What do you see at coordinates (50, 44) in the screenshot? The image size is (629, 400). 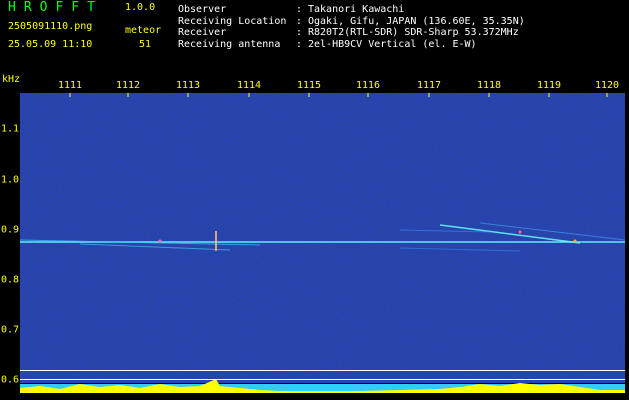 I see `timestamp: 25.05.09 11:10` at bounding box center [50, 44].